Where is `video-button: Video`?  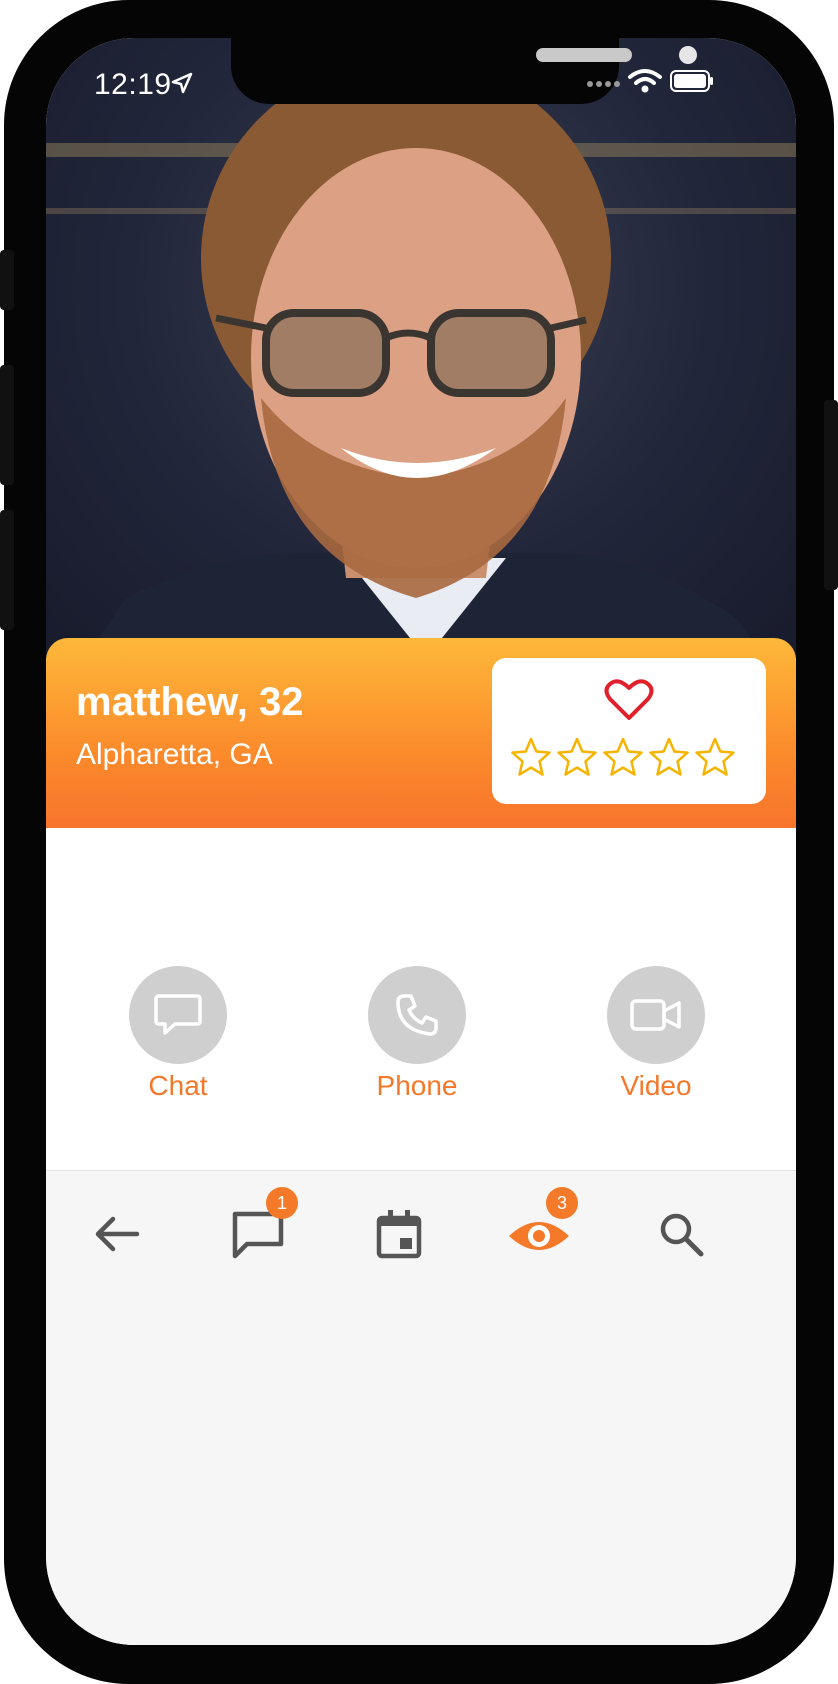
video-button: Video is located at coordinates (656, 1034).